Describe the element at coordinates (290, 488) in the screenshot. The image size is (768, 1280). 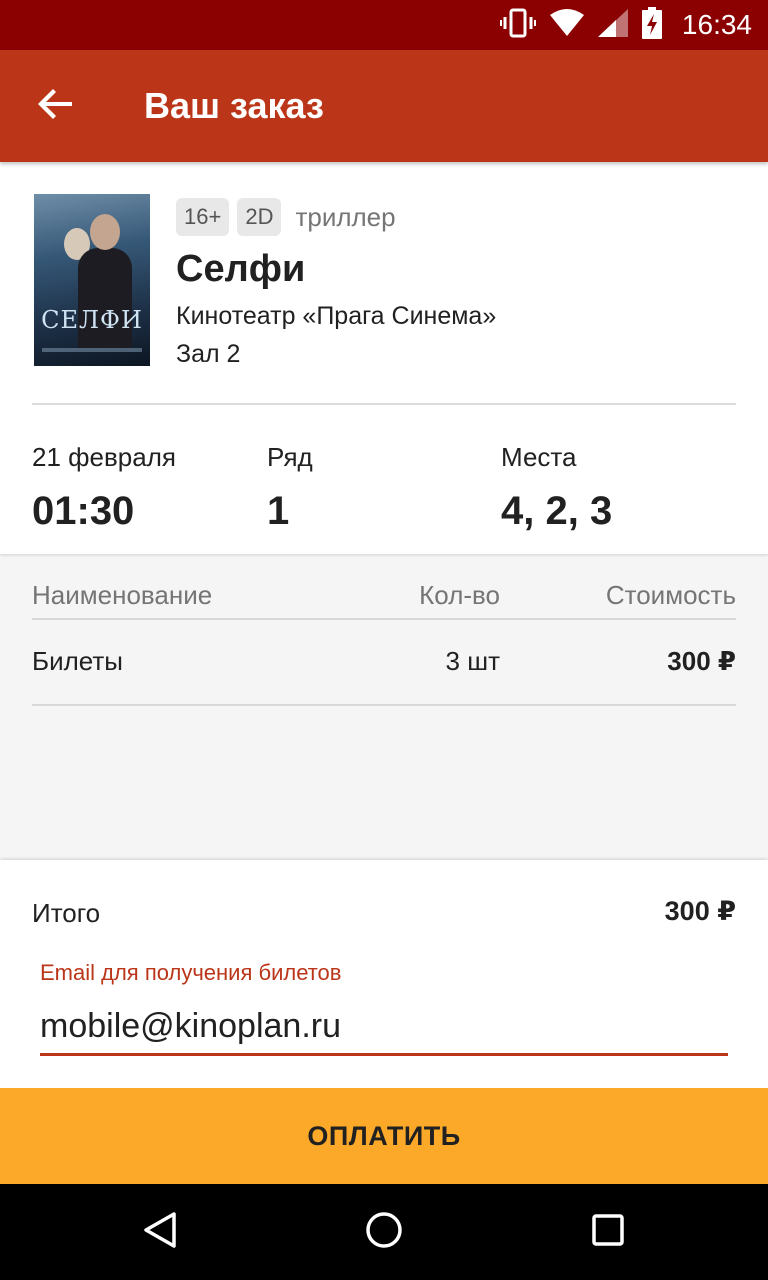
I see `session-row: Ряд 1` at that location.